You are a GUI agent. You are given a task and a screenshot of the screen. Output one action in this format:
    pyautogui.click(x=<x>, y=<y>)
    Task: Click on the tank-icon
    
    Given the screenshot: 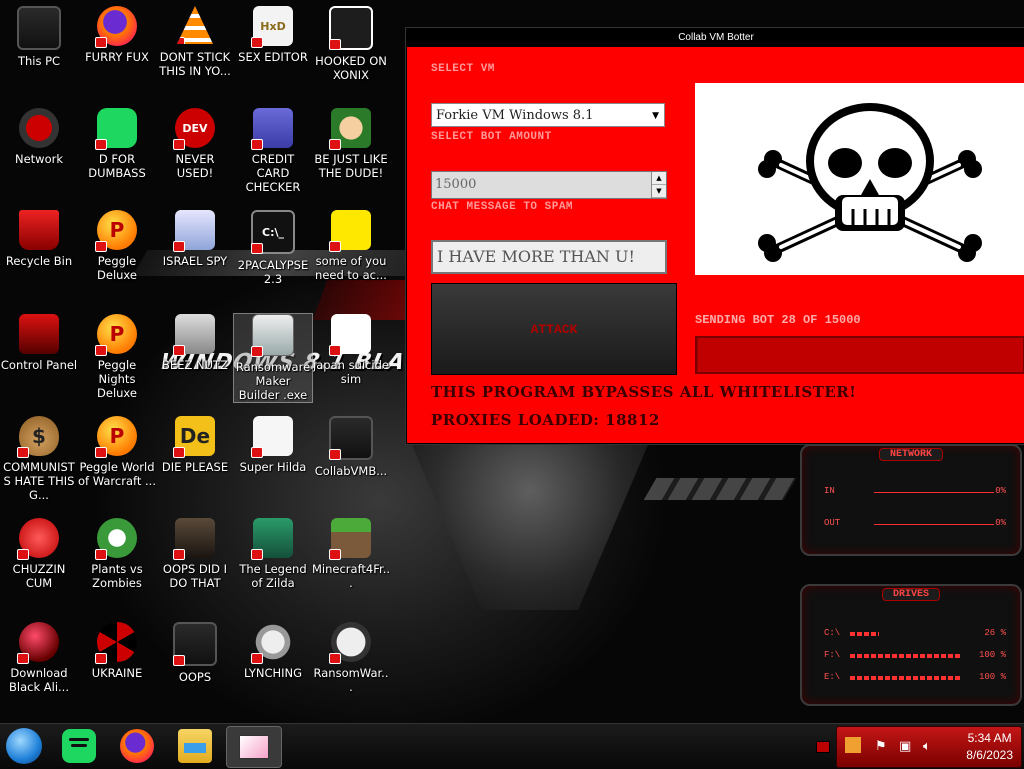 What is the action you would take?
    pyautogui.click(x=272, y=643)
    